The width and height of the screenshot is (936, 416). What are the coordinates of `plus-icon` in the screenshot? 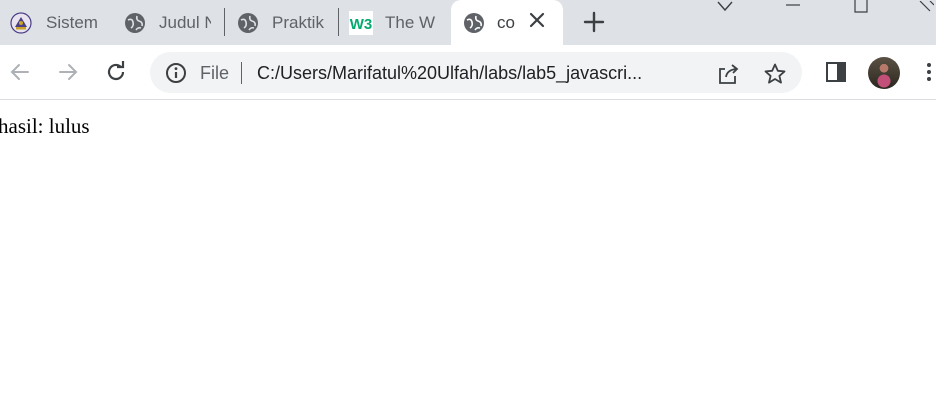 It's located at (594, 22).